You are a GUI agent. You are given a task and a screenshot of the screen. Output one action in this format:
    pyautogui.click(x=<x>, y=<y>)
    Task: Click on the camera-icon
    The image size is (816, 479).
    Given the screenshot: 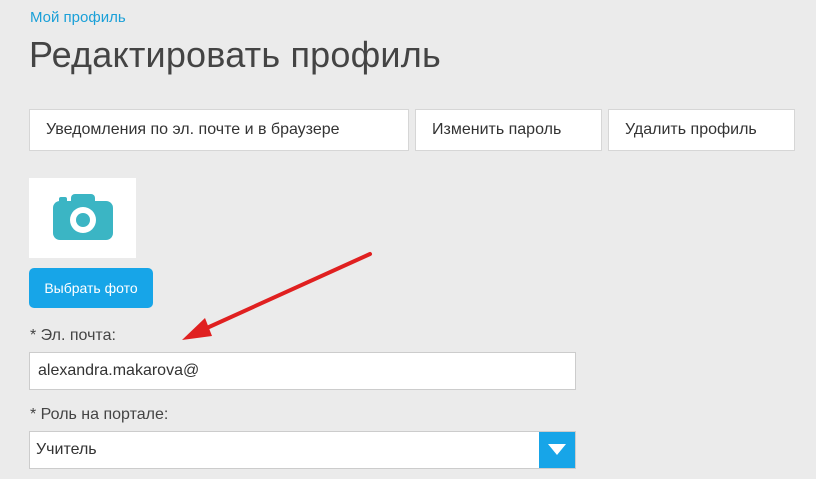 What is the action you would take?
    pyautogui.click(x=83, y=217)
    